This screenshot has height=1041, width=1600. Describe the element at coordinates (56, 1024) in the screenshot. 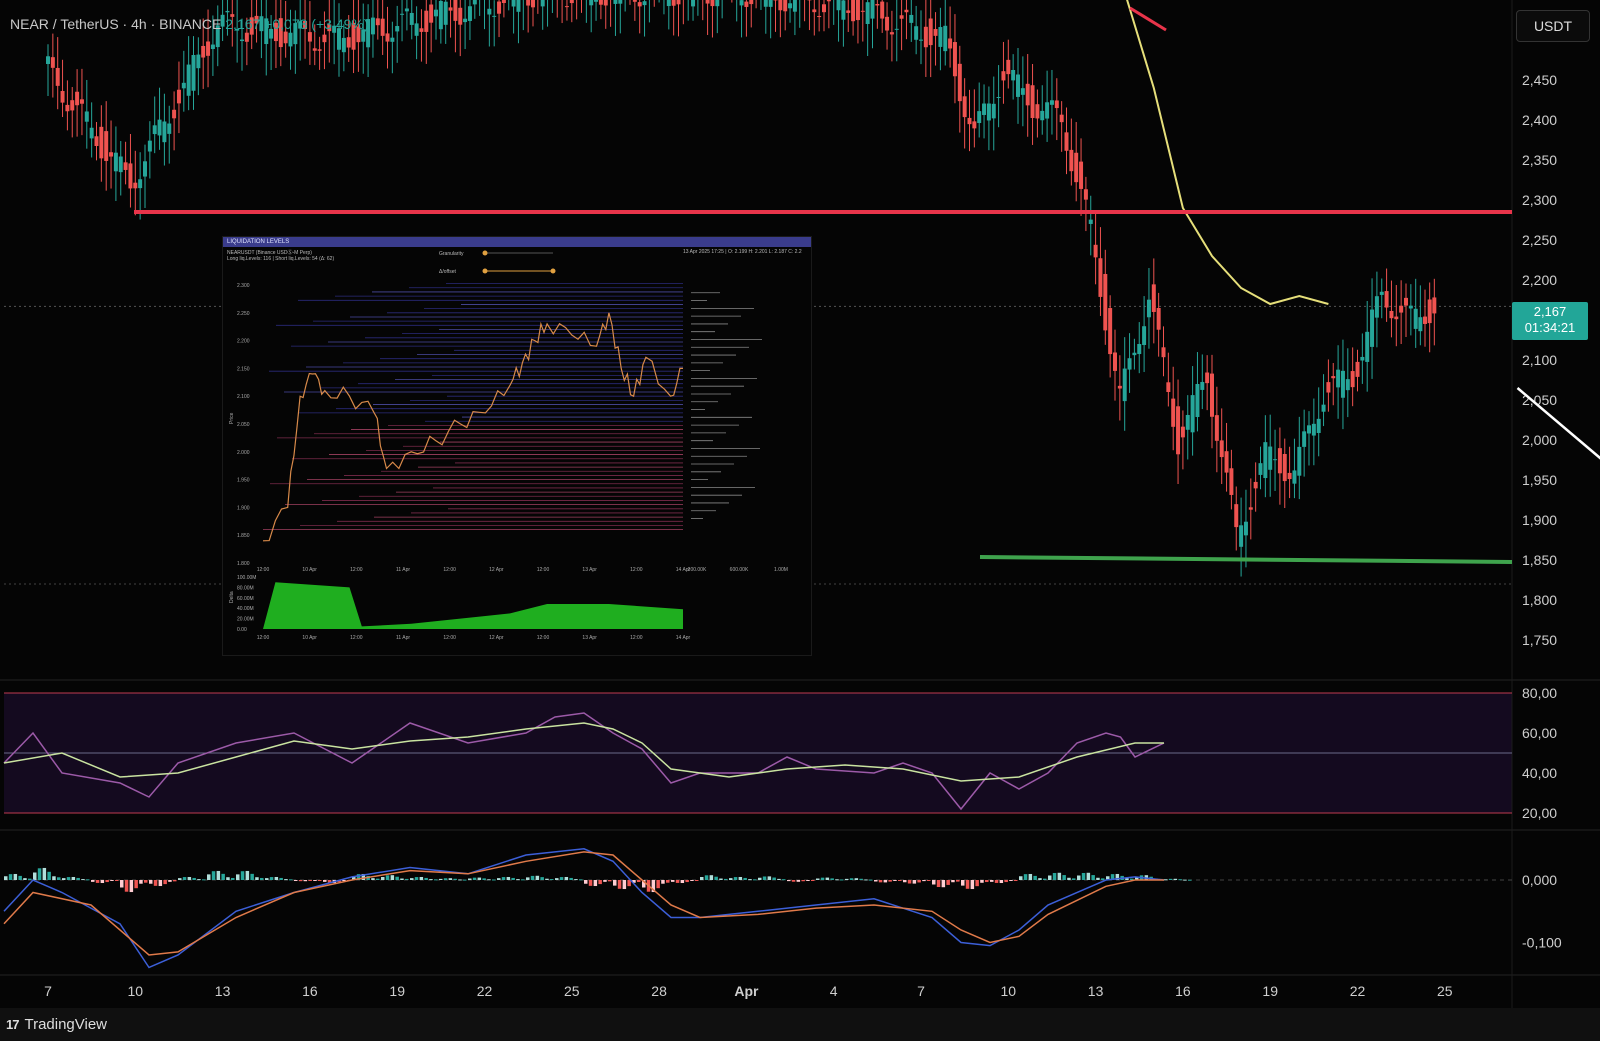

I see `tradingview-logo: 17 TradingView` at that location.